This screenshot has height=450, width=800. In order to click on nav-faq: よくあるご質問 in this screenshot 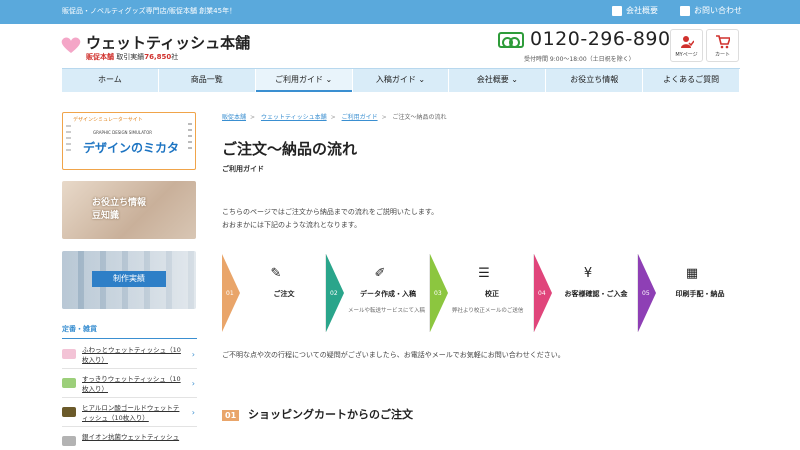, I will do `click(692, 80)`.